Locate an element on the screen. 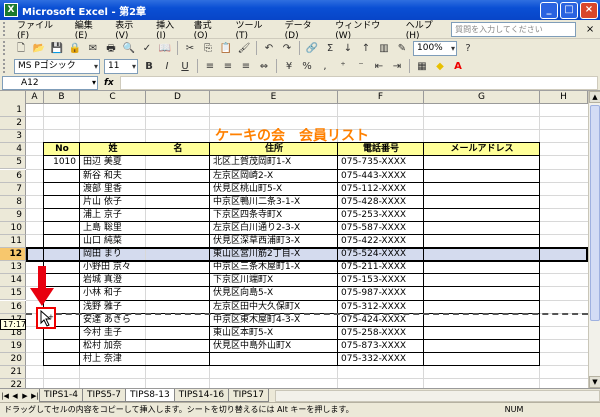 The height and width of the screenshot is (417, 600). align-center-icon: ≡ is located at coordinates (228, 66).